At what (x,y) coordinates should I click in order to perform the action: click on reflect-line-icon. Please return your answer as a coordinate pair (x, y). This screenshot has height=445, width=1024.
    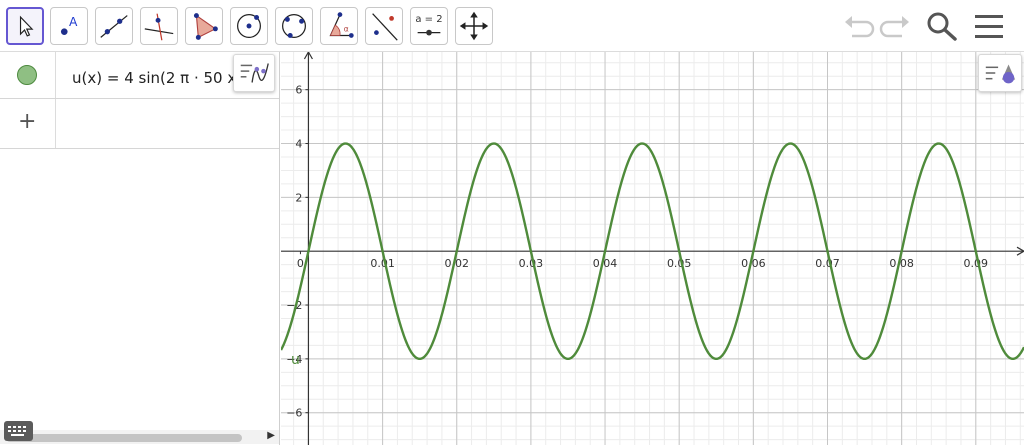
    Looking at the image, I should click on (385, 27).